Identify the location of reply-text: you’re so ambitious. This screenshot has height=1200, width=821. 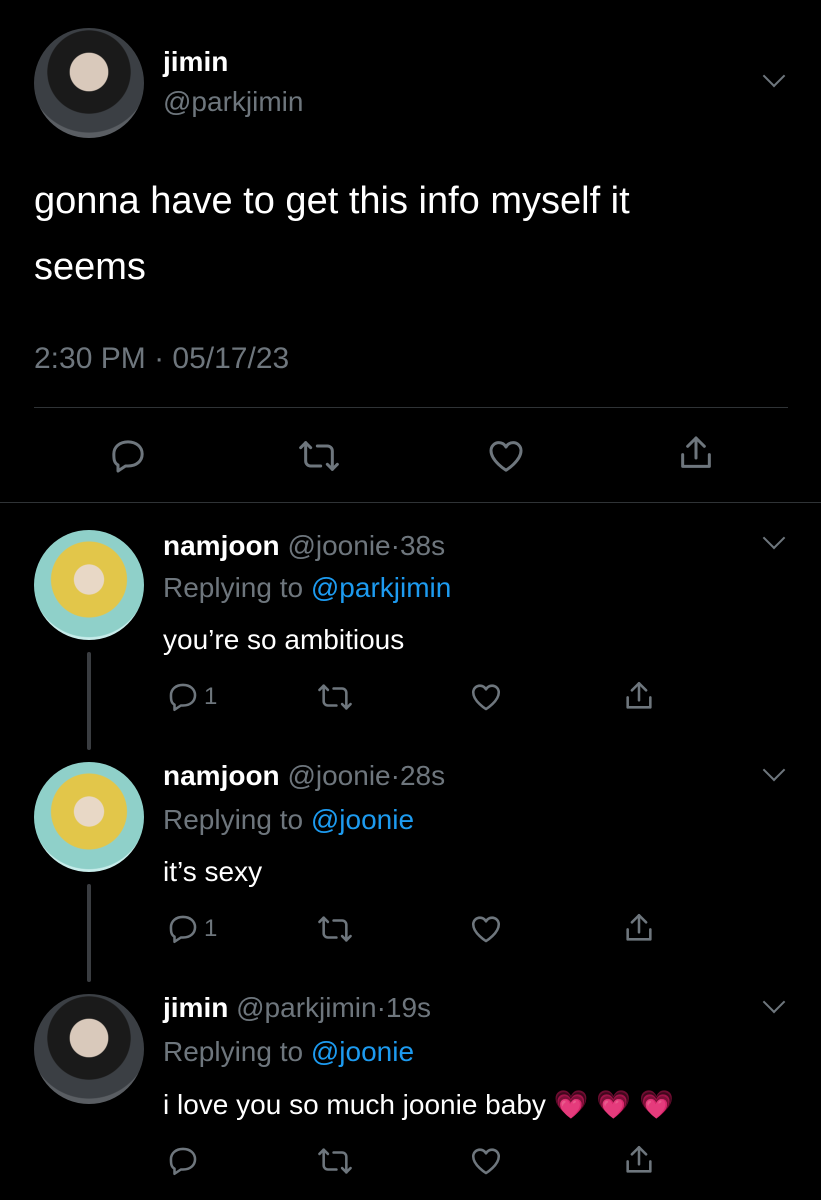
(284, 639).